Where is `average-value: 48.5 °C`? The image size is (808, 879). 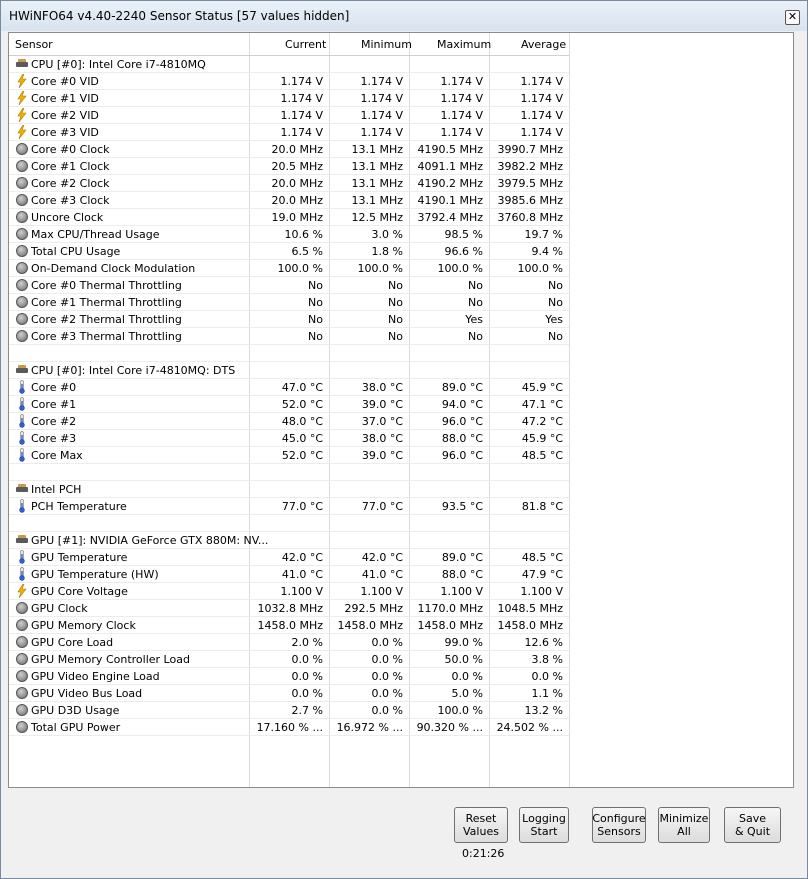
average-value: 48.5 °C is located at coordinates (542, 455).